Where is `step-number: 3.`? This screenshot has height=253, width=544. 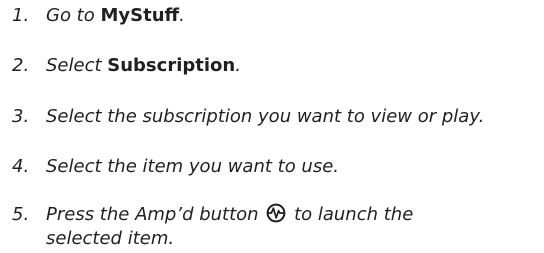
step-number: 3. is located at coordinates (21, 116).